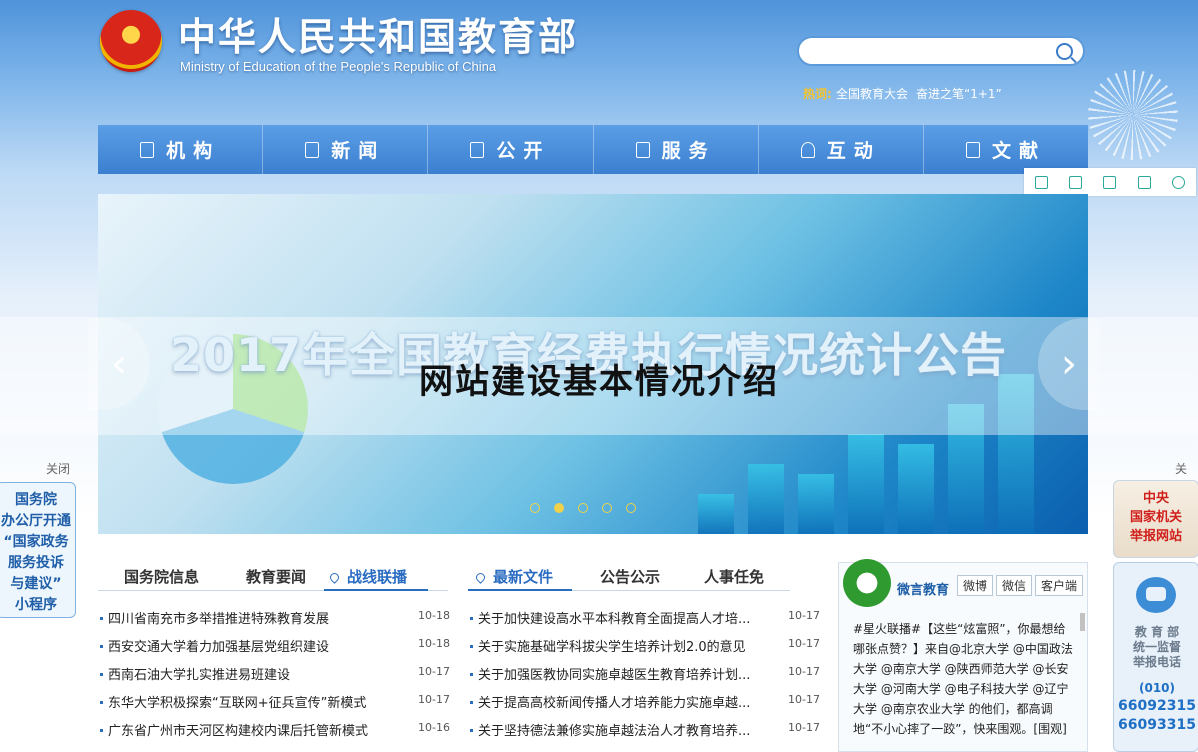 Image resolution: width=1198 pixels, height=752 pixels. Describe the element at coordinates (867, 583) in the screenshot. I see `weiyan-logo-icon` at that location.